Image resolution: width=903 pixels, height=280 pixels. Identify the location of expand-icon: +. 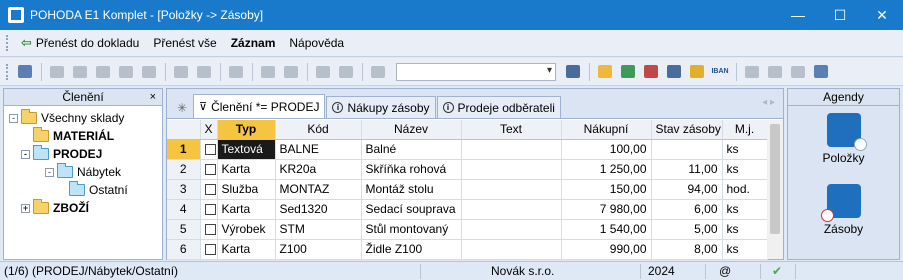
(25, 208).